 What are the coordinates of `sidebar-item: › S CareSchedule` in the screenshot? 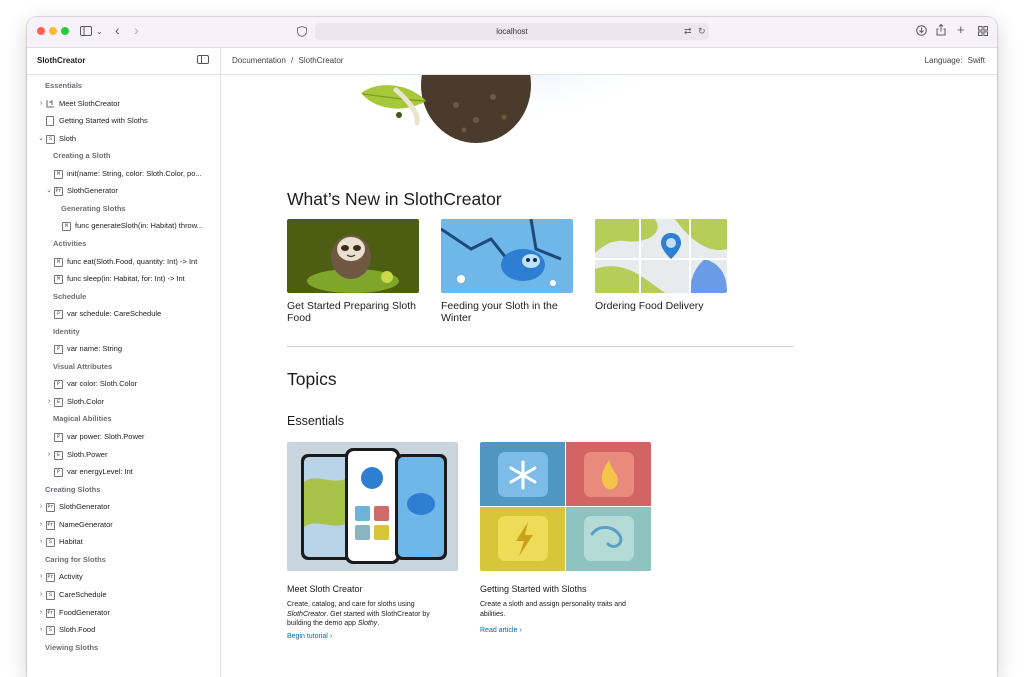 It's located at (123, 595).